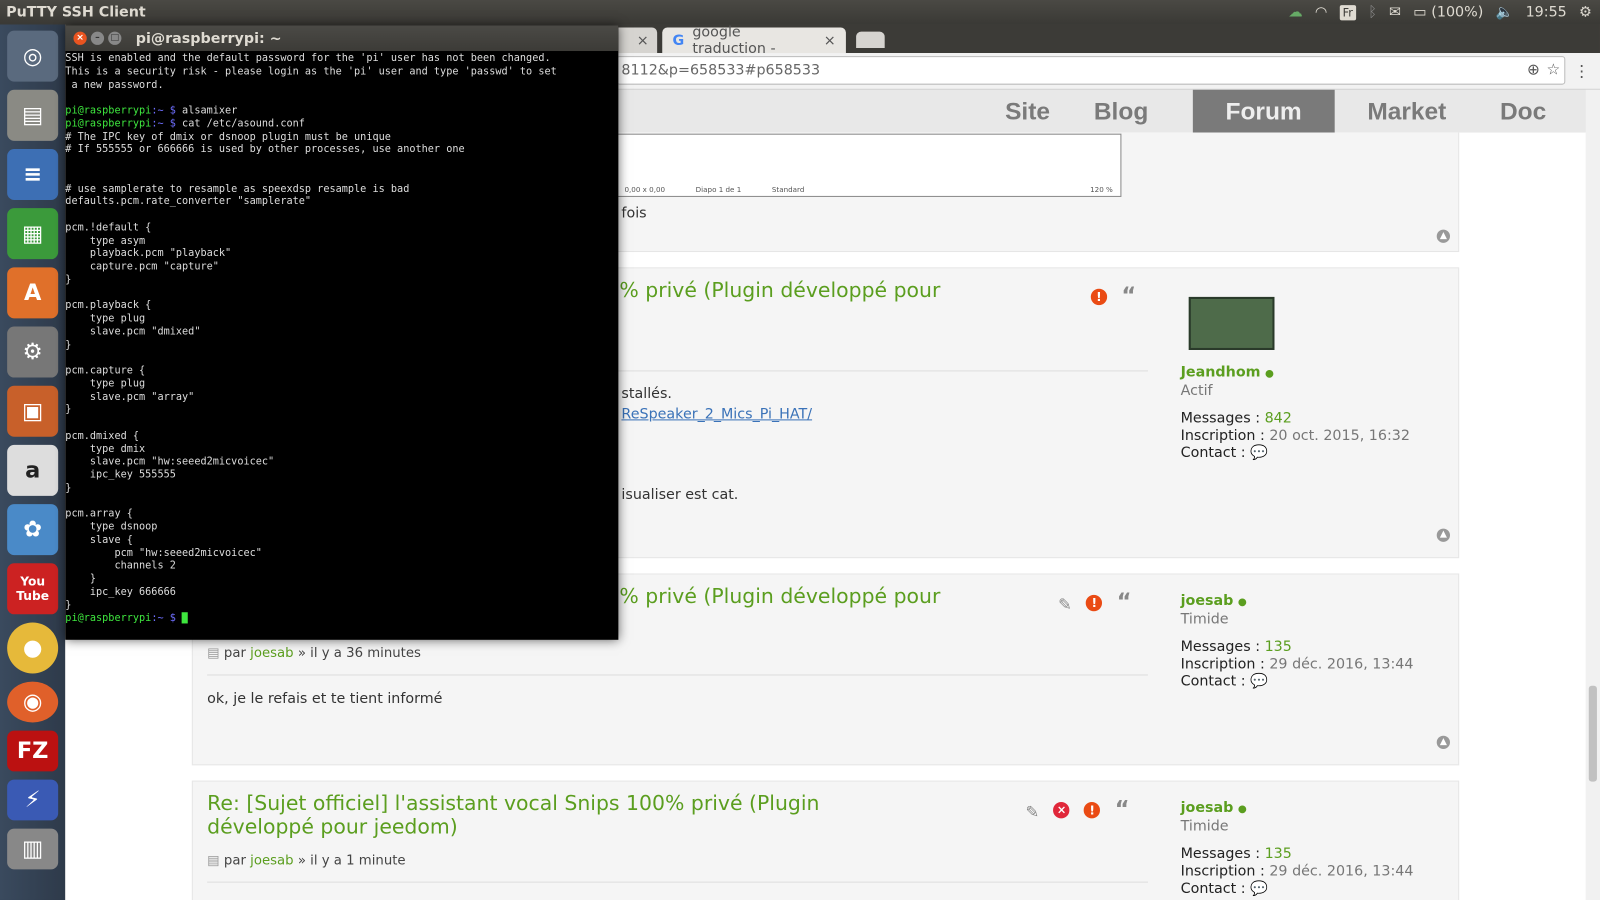 This screenshot has height=900, width=1600. I want to click on post-link: ReSpeaker_2_Mics_Pi_HAT/, so click(716, 414).